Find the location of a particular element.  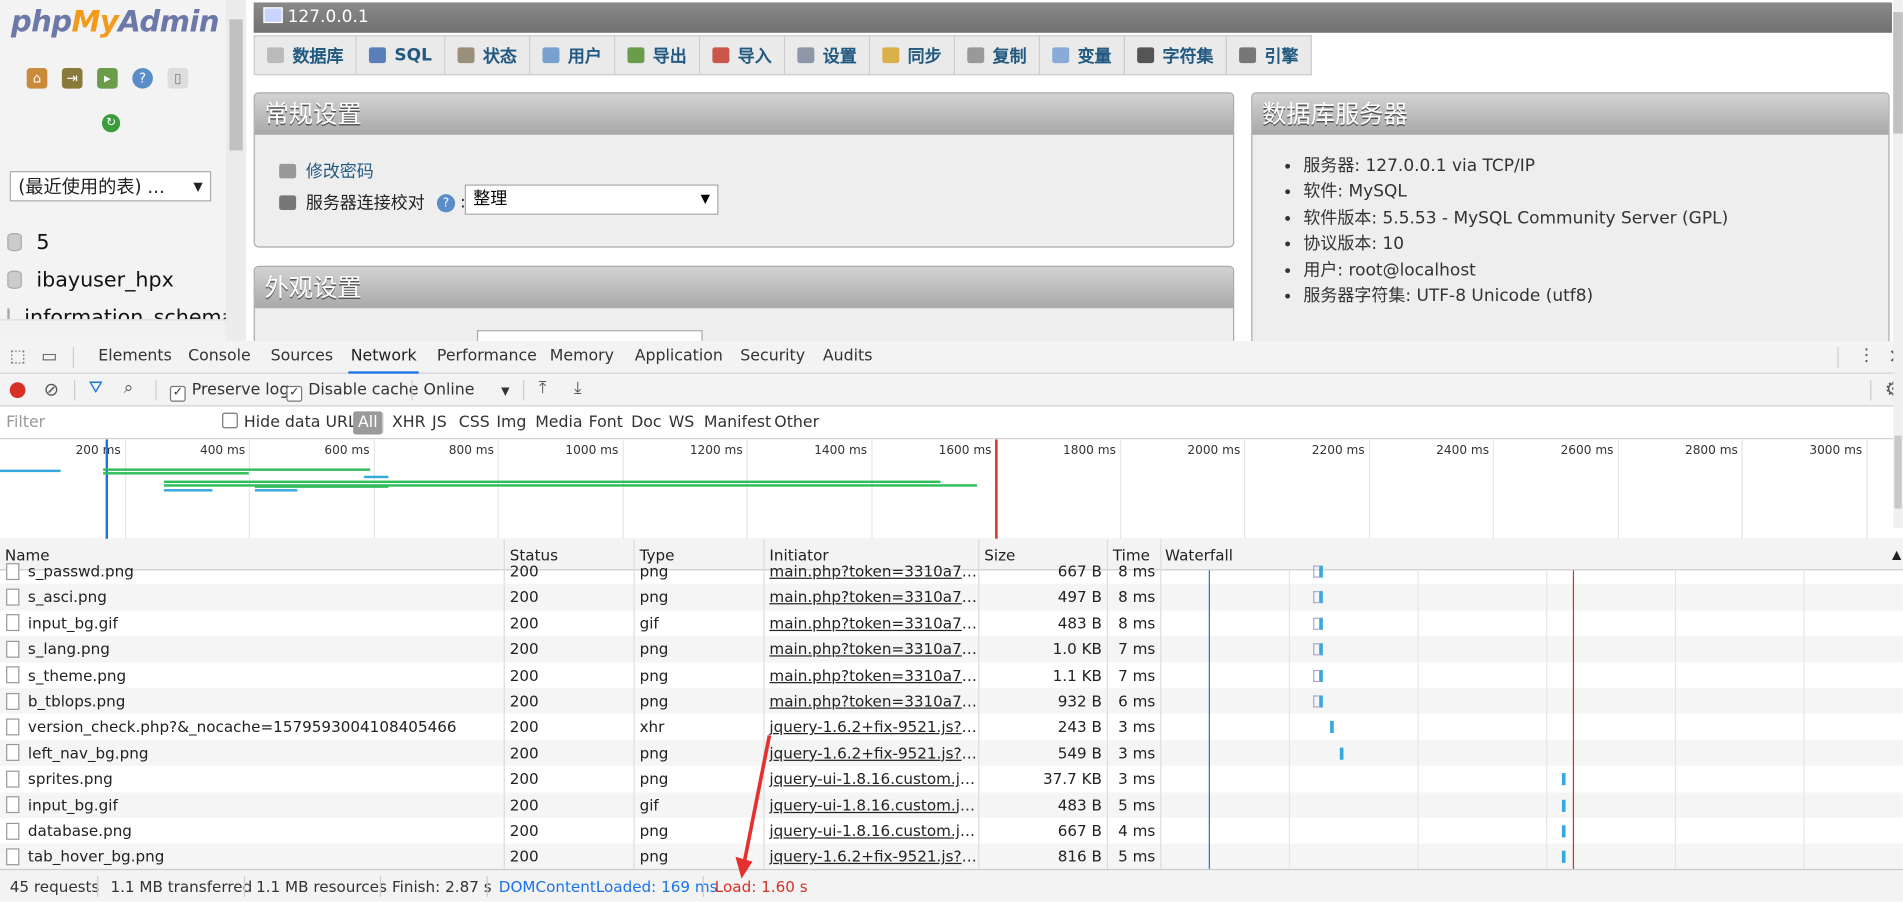

tab-8: 复制 is located at coordinates (997, 55).